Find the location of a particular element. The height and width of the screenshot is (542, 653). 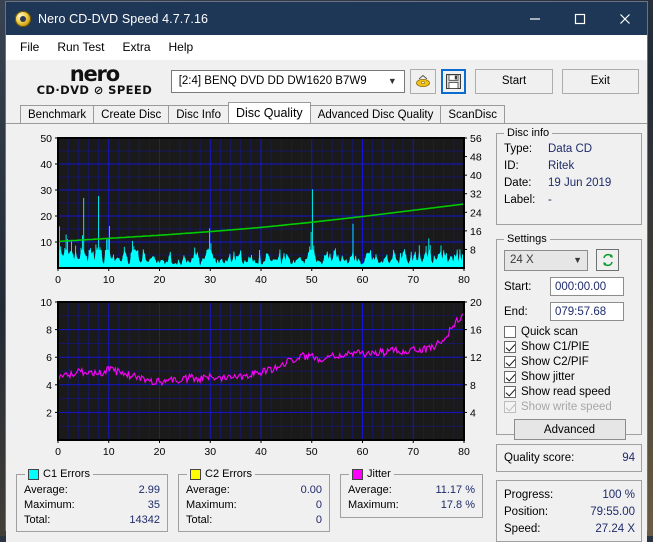

jitter-average-label: Average: is located at coordinates (370, 490).